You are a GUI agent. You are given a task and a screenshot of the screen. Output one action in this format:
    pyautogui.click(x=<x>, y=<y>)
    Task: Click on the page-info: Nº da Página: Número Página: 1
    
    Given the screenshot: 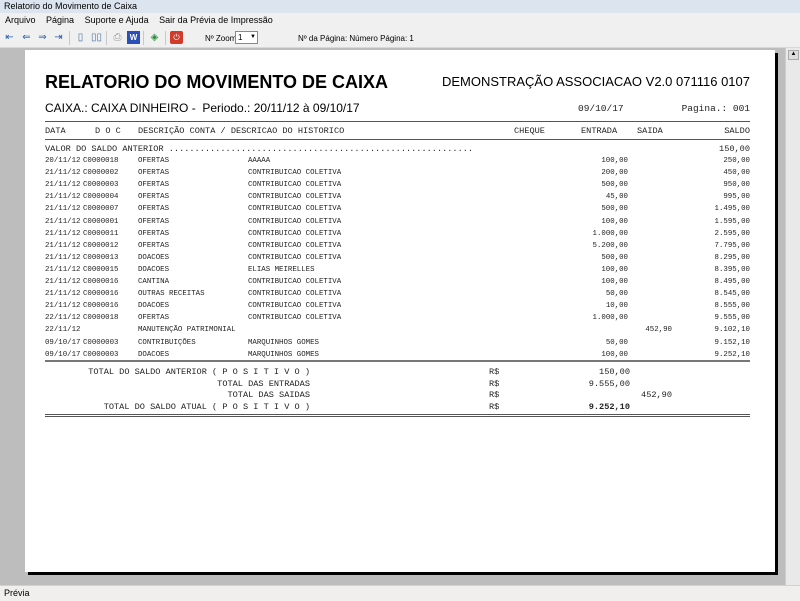 What is the action you would take?
    pyautogui.click(x=356, y=38)
    